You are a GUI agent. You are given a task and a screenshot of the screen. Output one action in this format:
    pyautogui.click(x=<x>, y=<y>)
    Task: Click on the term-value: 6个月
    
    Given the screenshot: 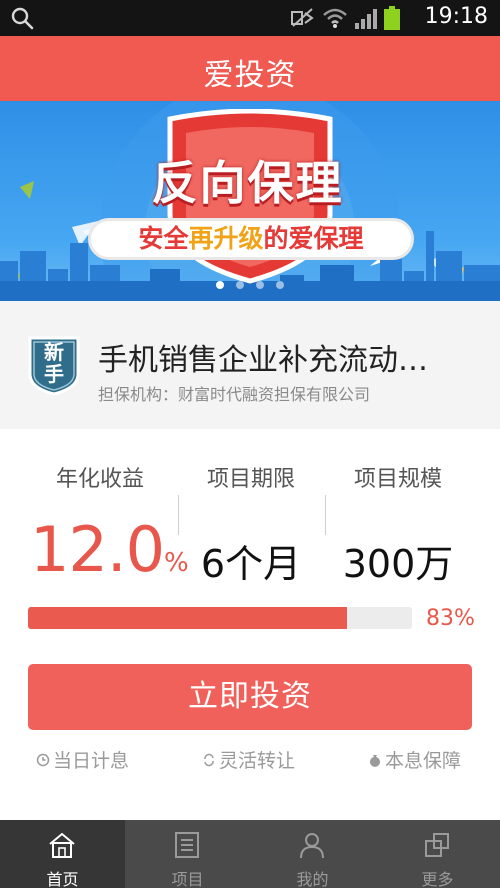 What is the action you would take?
    pyautogui.click(x=251, y=564)
    